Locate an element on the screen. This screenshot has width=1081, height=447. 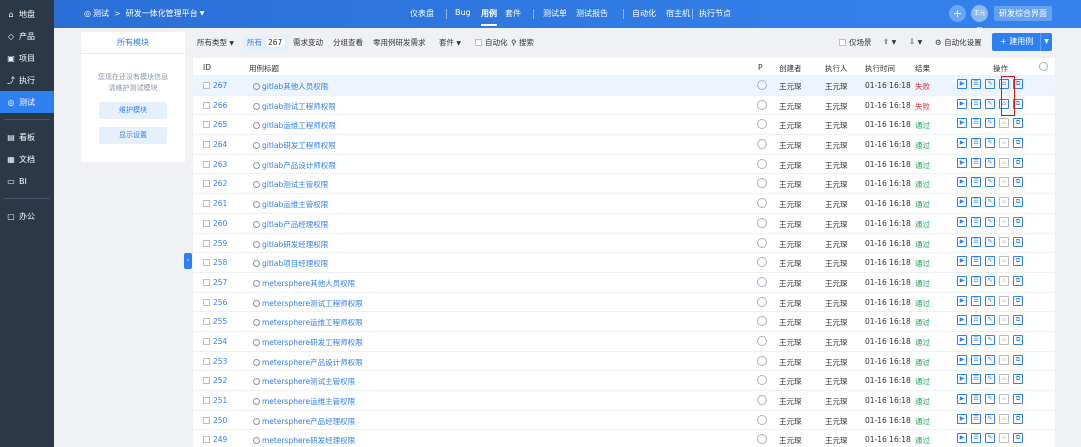
top-menu-item: 自动化 is located at coordinates (644, 13).